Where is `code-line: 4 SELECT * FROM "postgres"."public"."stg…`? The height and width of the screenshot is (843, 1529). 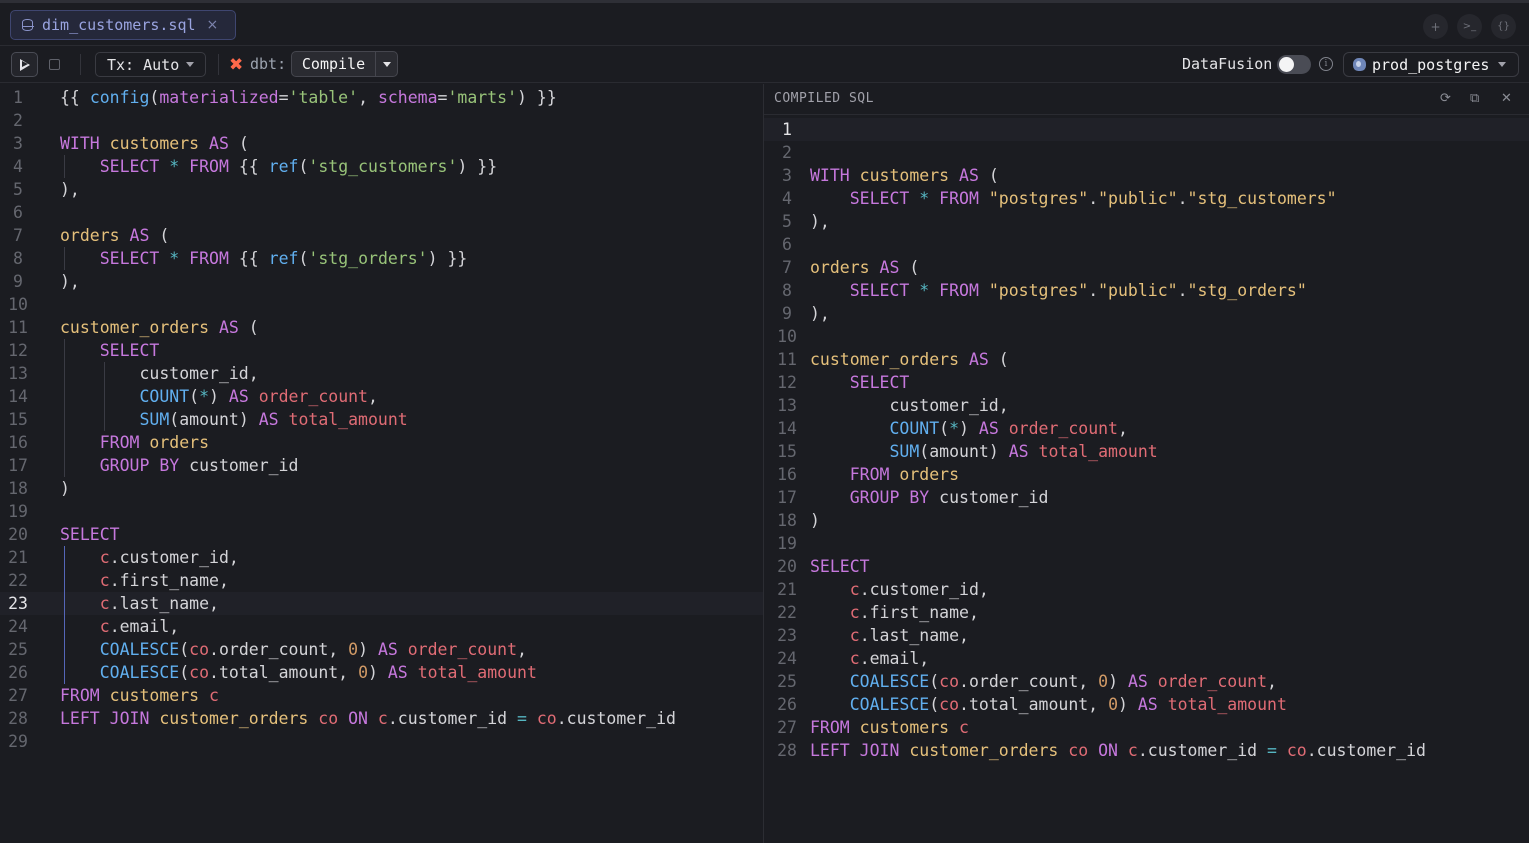 code-line: 4 SELECT * FROM "postgres"."public"."stg… is located at coordinates (1146, 198).